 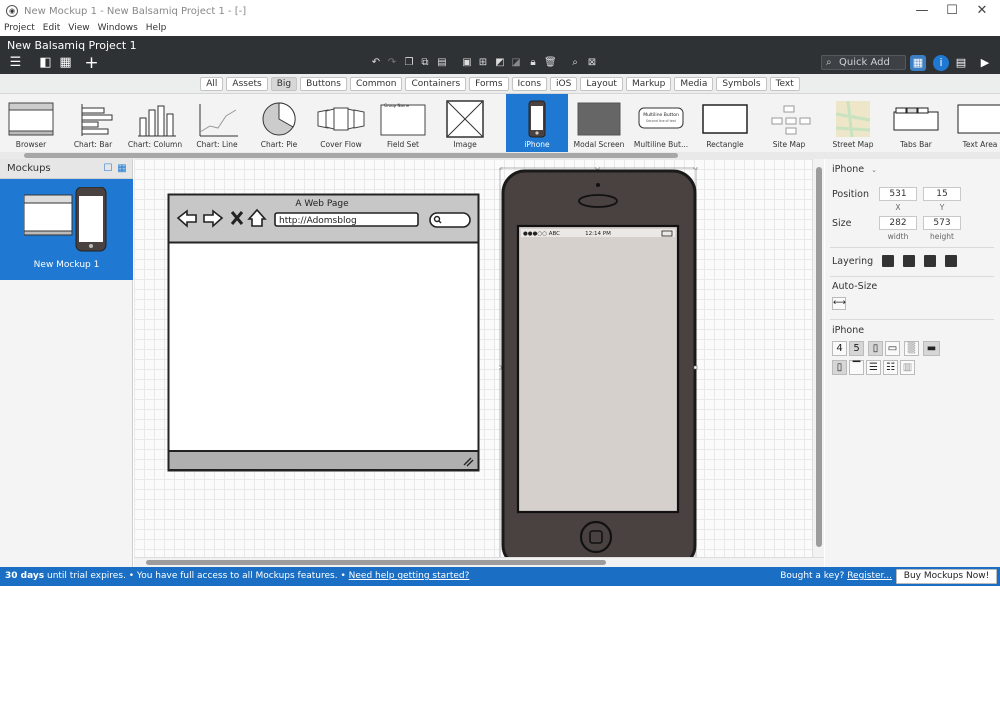 I want to click on buy-now-button: Buy Mockups Now!, so click(x=946, y=576).